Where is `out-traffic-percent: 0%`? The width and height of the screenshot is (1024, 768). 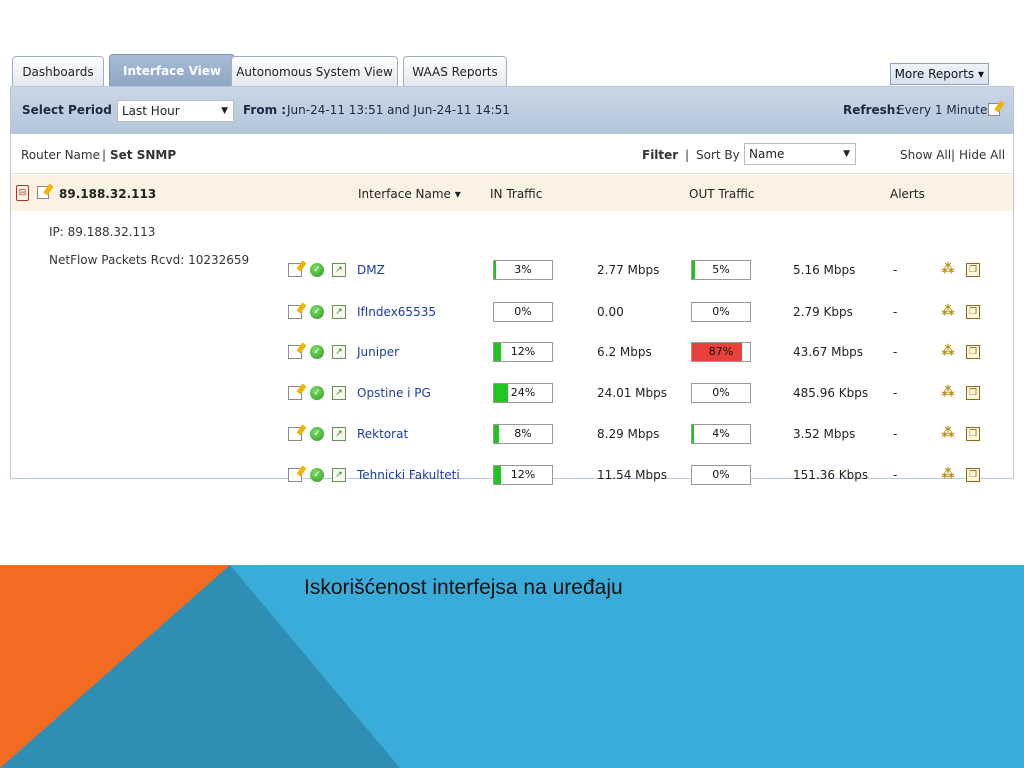 out-traffic-percent: 0% is located at coordinates (721, 392).